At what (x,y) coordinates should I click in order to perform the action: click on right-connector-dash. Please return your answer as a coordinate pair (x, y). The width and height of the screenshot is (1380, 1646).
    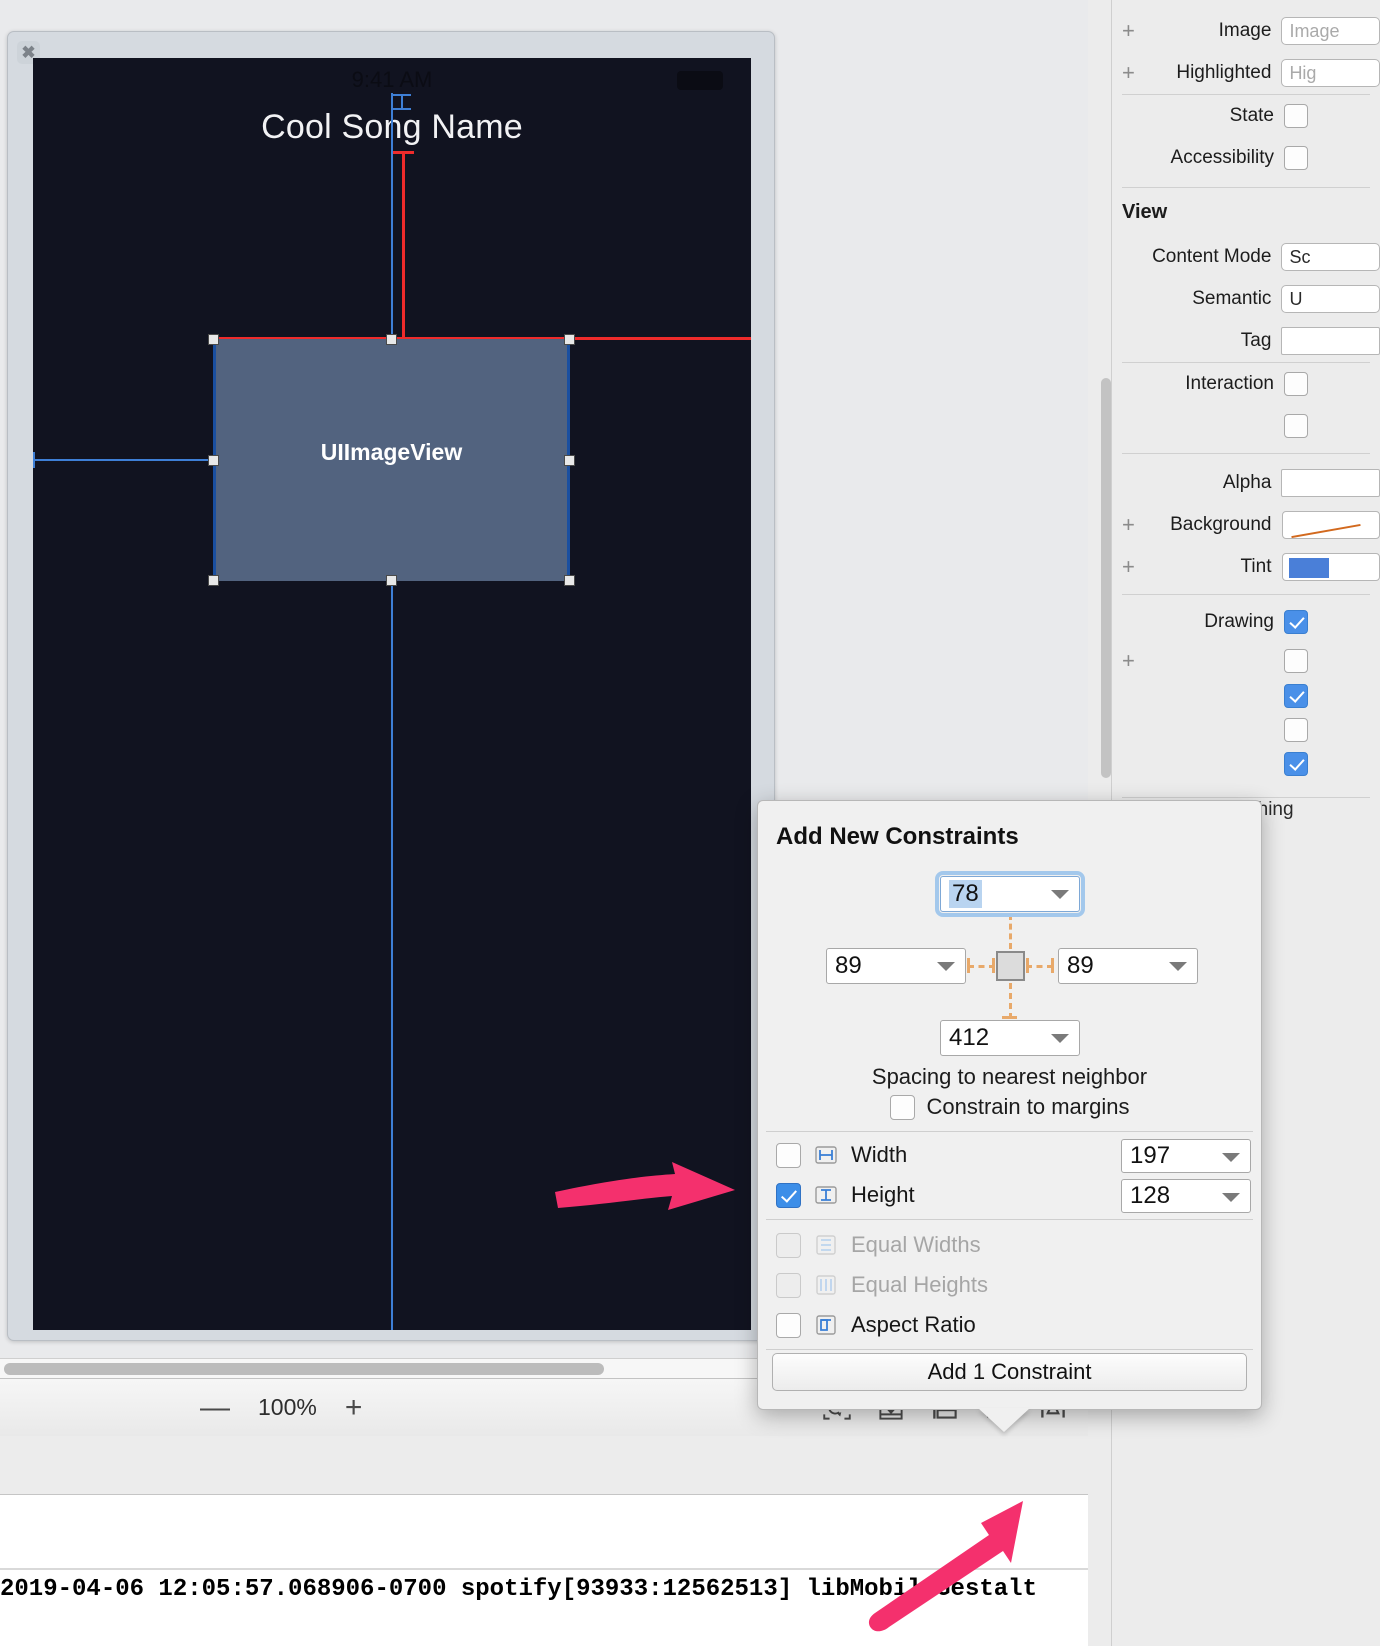
    Looking at the image, I should click on (1039, 966).